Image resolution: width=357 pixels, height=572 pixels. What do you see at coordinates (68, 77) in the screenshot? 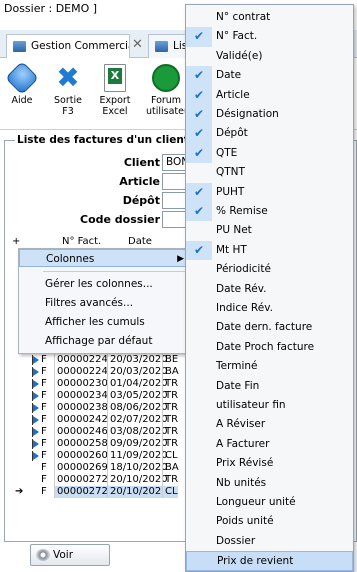
I see `close-icon: ✖` at bounding box center [68, 77].